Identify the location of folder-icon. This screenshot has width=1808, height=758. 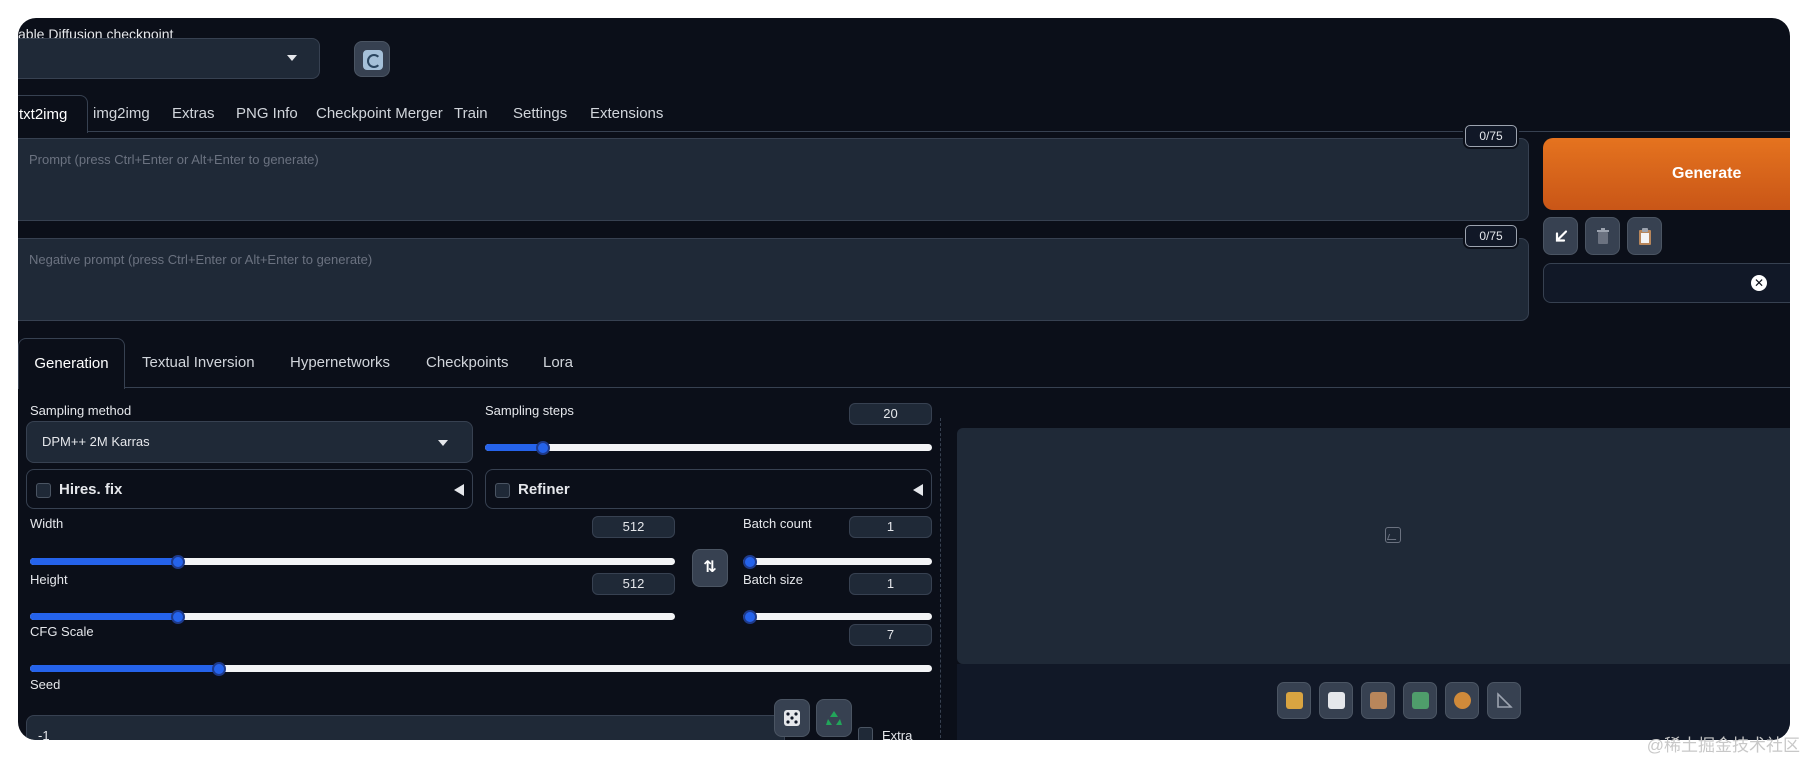
(1294, 700).